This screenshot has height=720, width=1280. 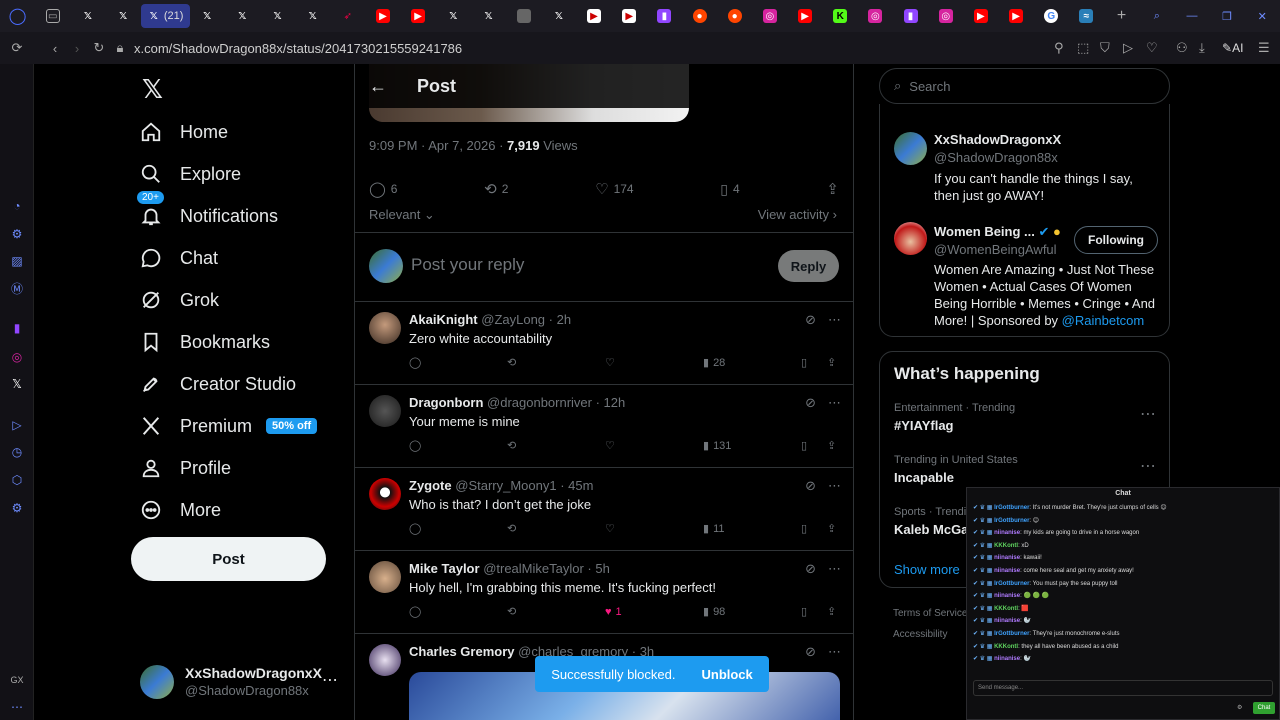 What do you see at coordinates (123, 16) in the screenshot?
I see `tab-x-2: 𝕏` at bounding box center [123, 16].